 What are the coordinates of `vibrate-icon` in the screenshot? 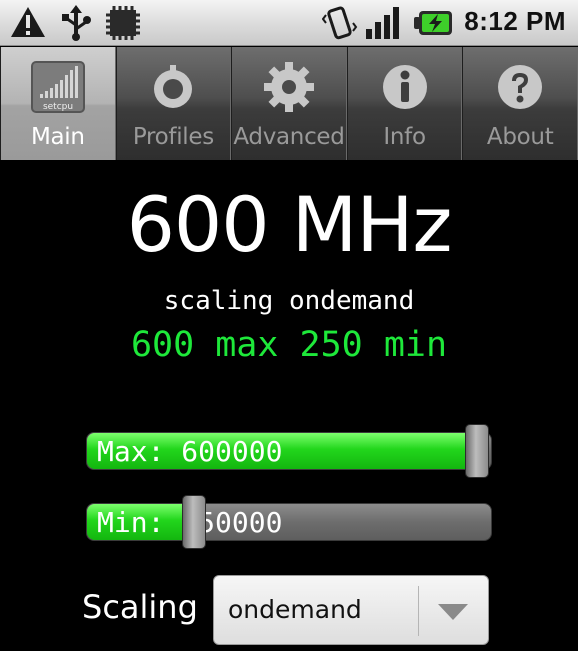 It's located at (340, 23).